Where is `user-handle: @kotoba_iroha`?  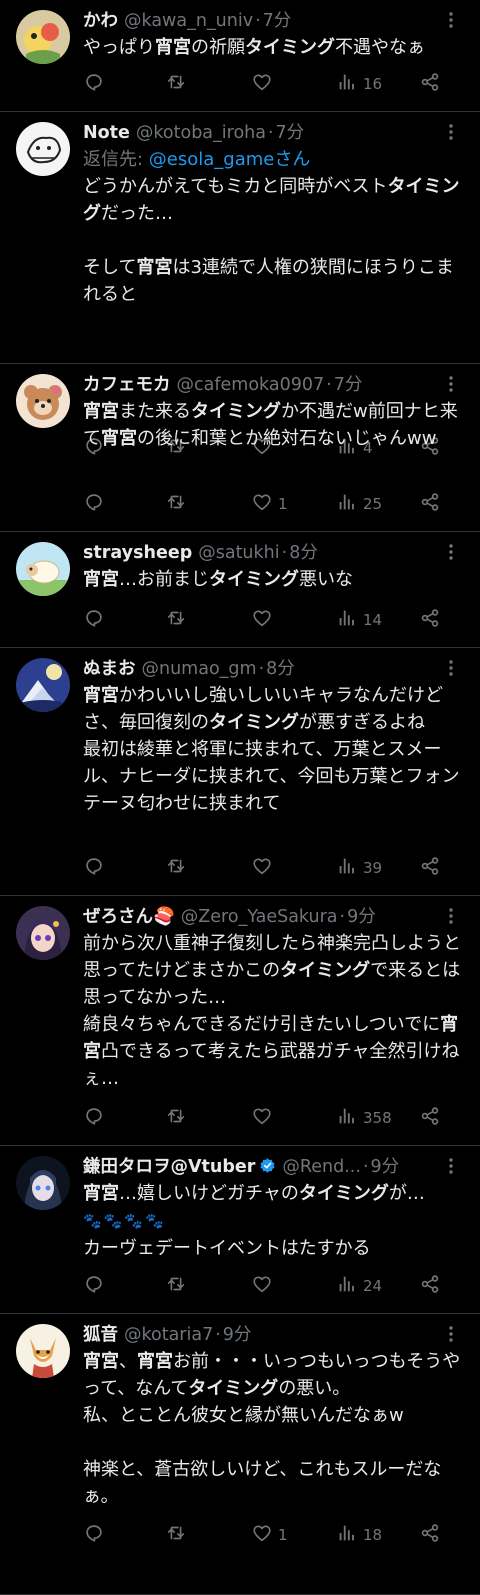 user-handle: @kotoba_iroha is located at coordinates (201, 133).